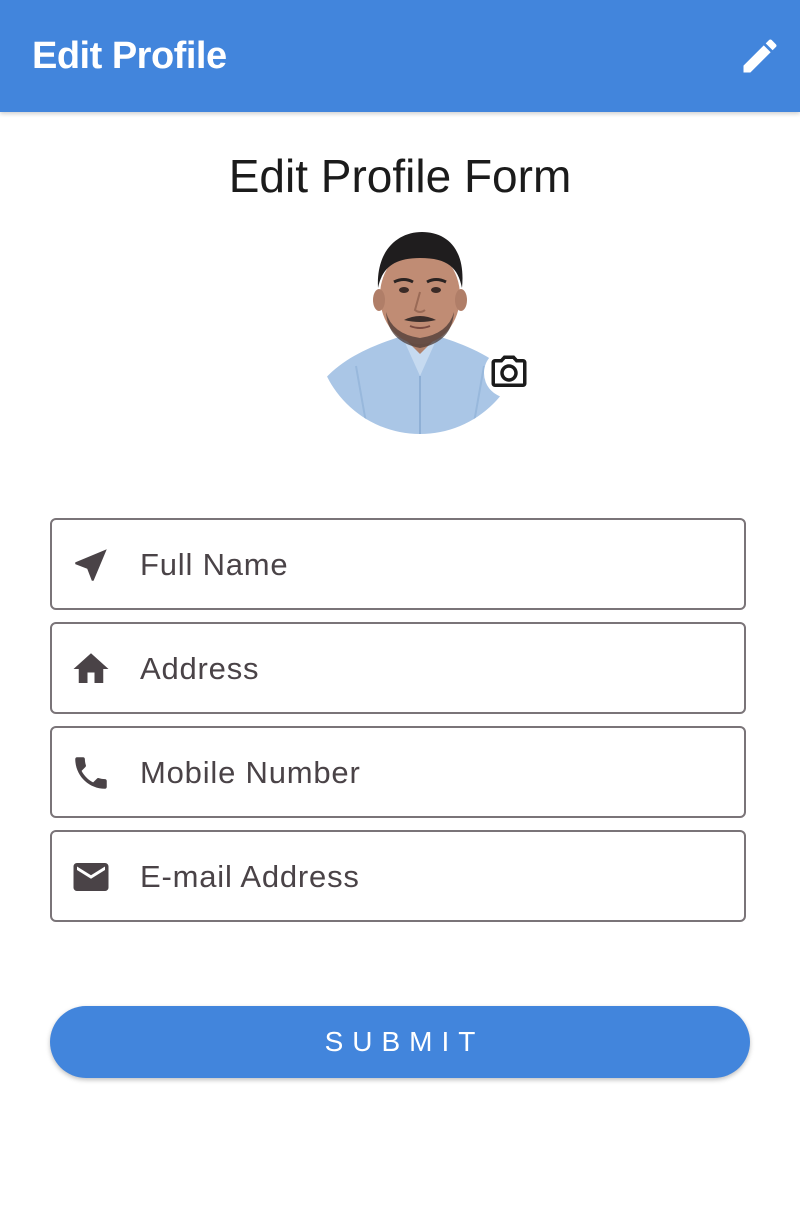  Describe the element at coordinates (91, 877) in the screenshot. I see `email-icon` at that location.